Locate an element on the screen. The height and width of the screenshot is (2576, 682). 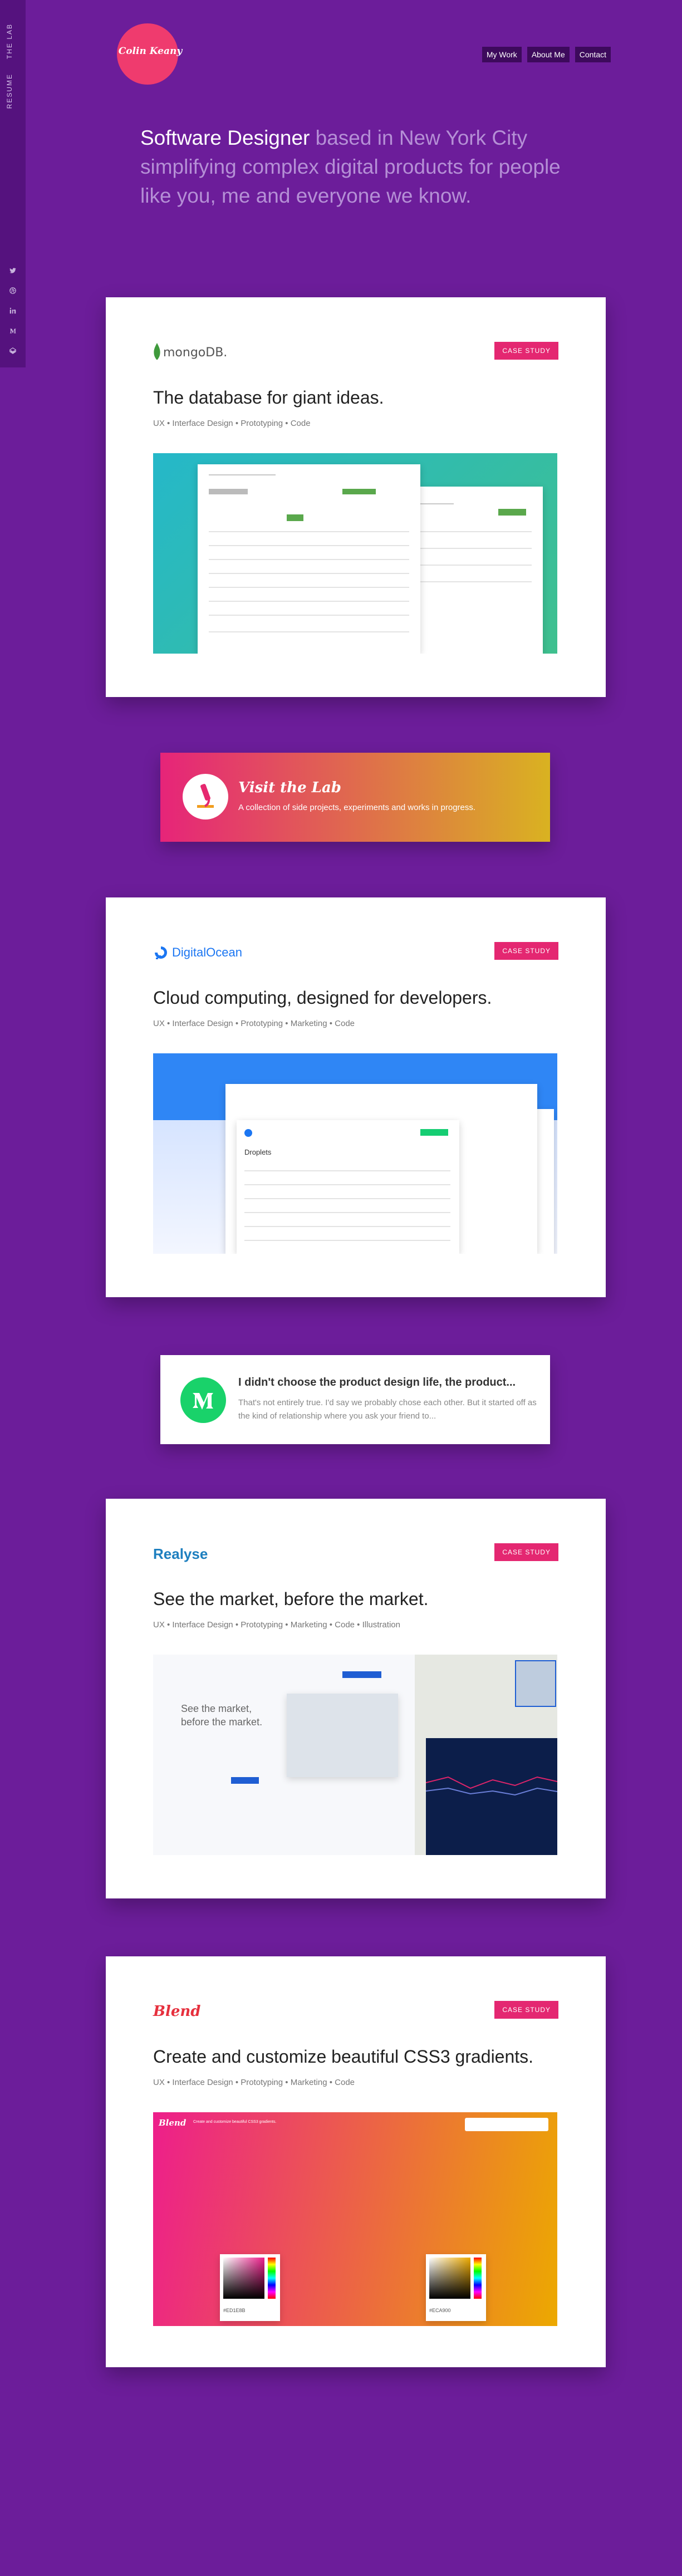
leaf-icon is located at coordinates (157, 352).